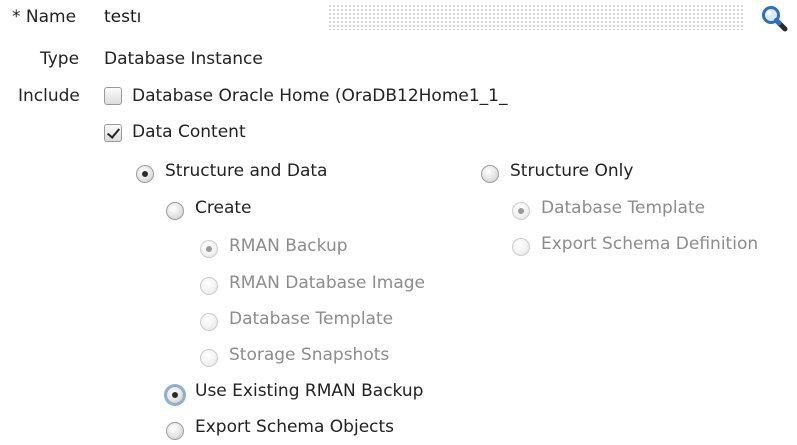 This screenshot has width=797, height=445. Describe the element at coordinates (113, 133) in the screenshot. I see `data-content-checkbox` at that location.